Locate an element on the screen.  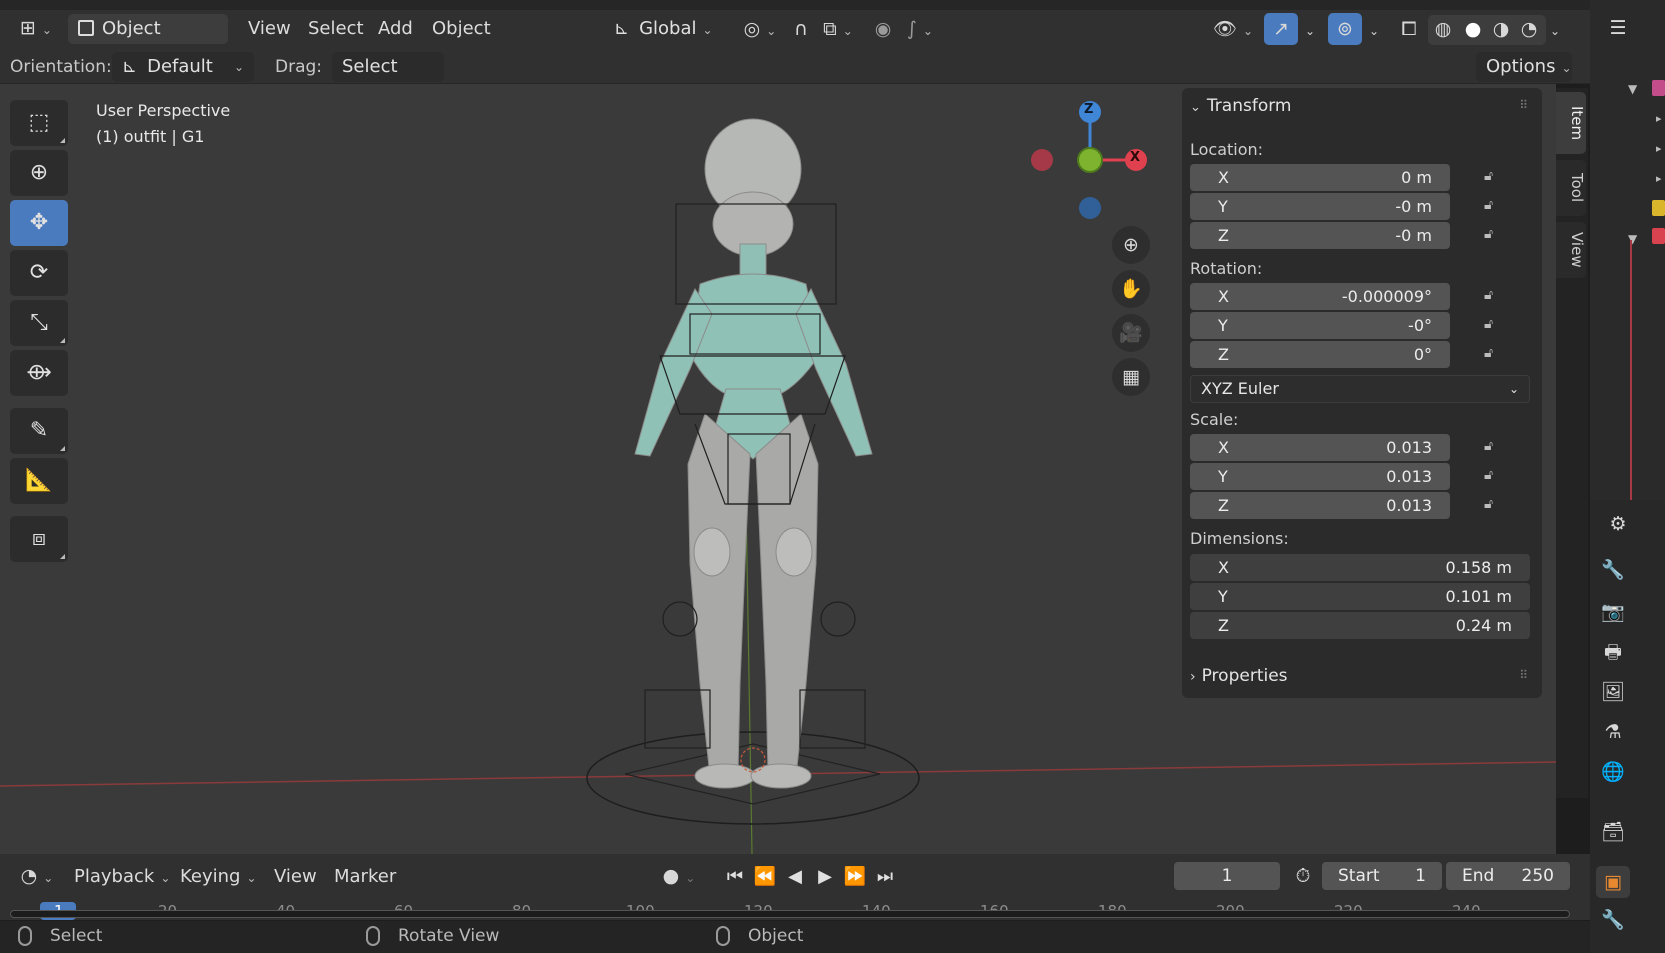
timeline-menu-marker: Marker is located at coordinates (365, 877).